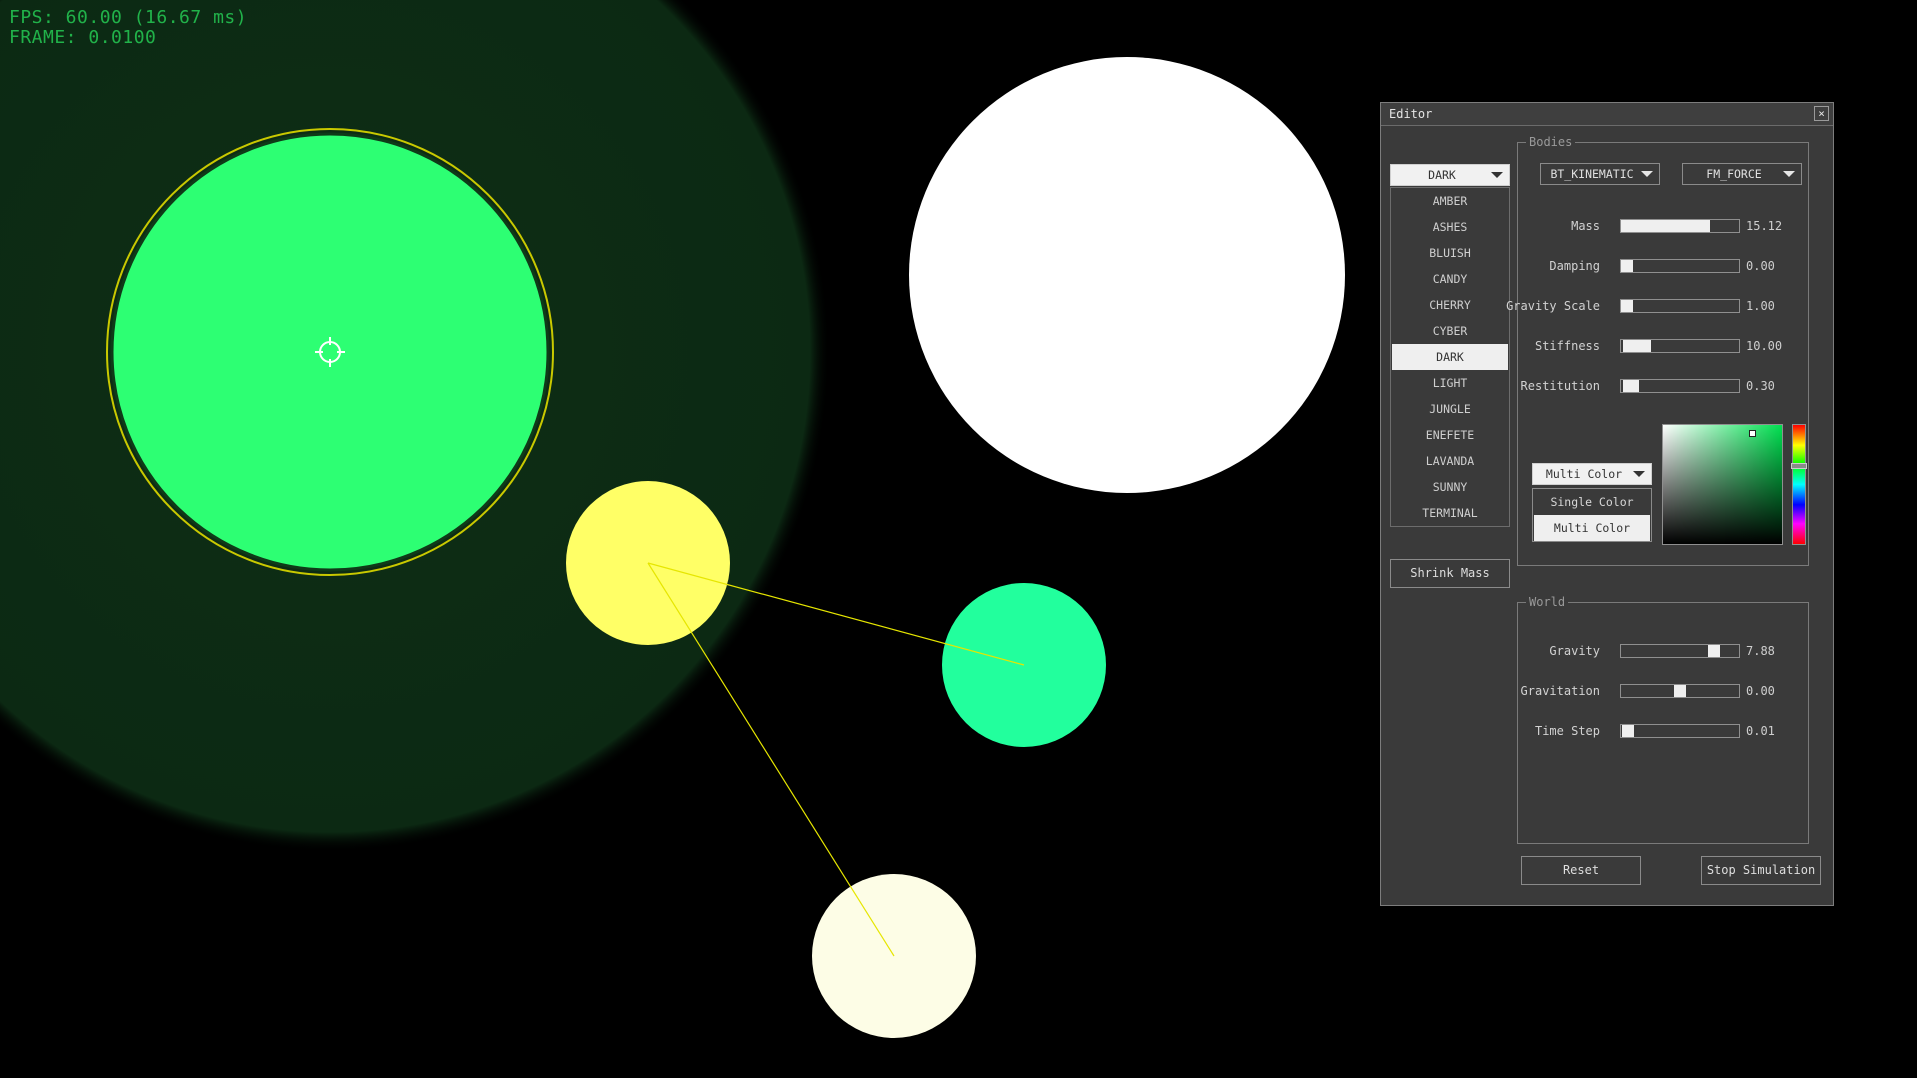 This screenshot has width=1917, height=1078. Describe the element at coordinates (1584, 474) in the screenshot. I see `color-mode-value: Multi Color` at that location.